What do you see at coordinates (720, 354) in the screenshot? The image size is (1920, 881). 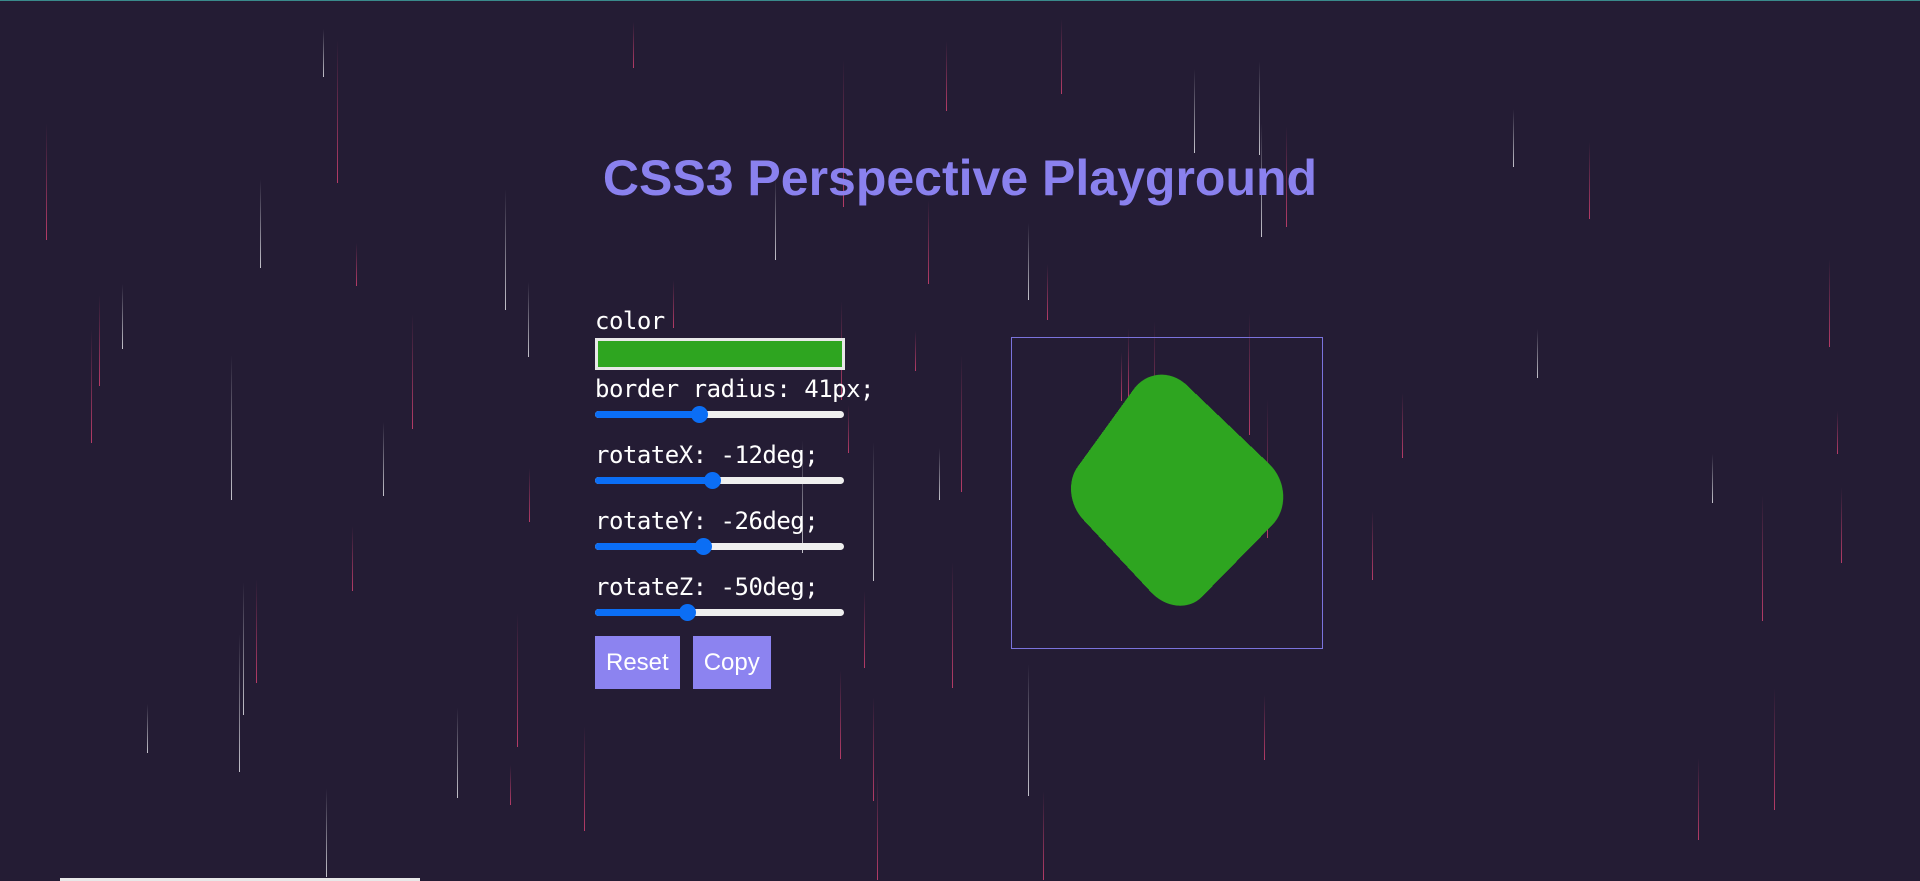 I see `color-picker` at bounding box center [720, 354].